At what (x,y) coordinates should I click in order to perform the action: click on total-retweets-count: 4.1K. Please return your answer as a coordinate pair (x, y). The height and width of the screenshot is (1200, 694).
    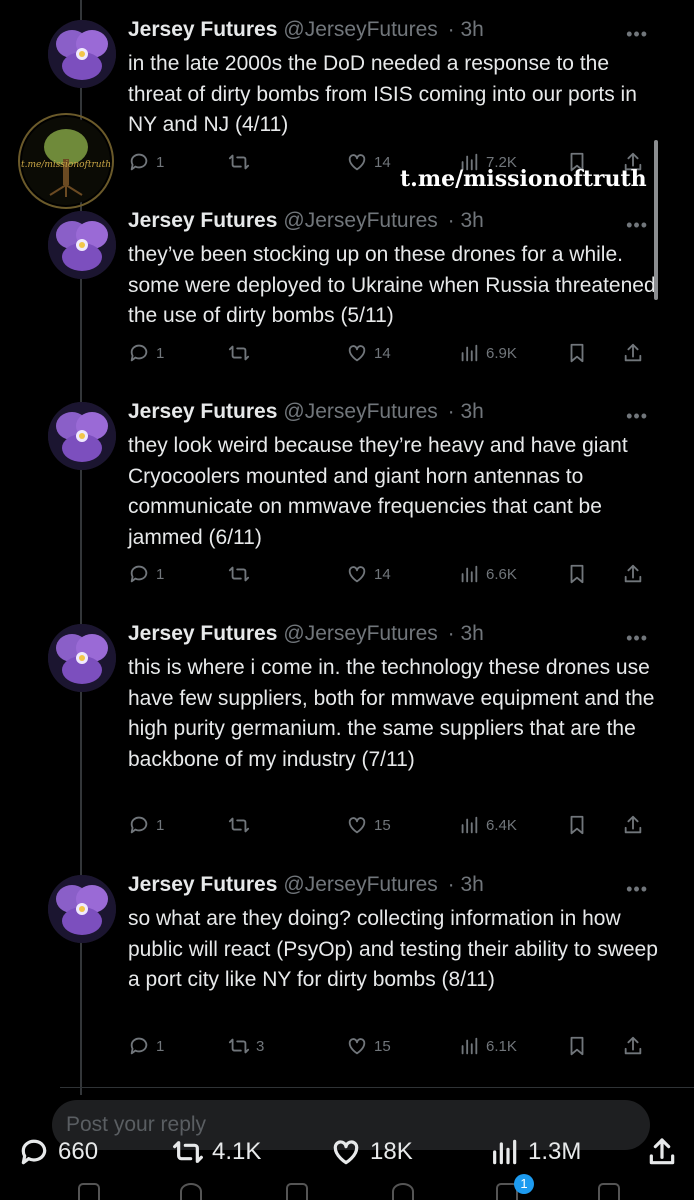
    Looking at the image, I should click on (237, 1151).